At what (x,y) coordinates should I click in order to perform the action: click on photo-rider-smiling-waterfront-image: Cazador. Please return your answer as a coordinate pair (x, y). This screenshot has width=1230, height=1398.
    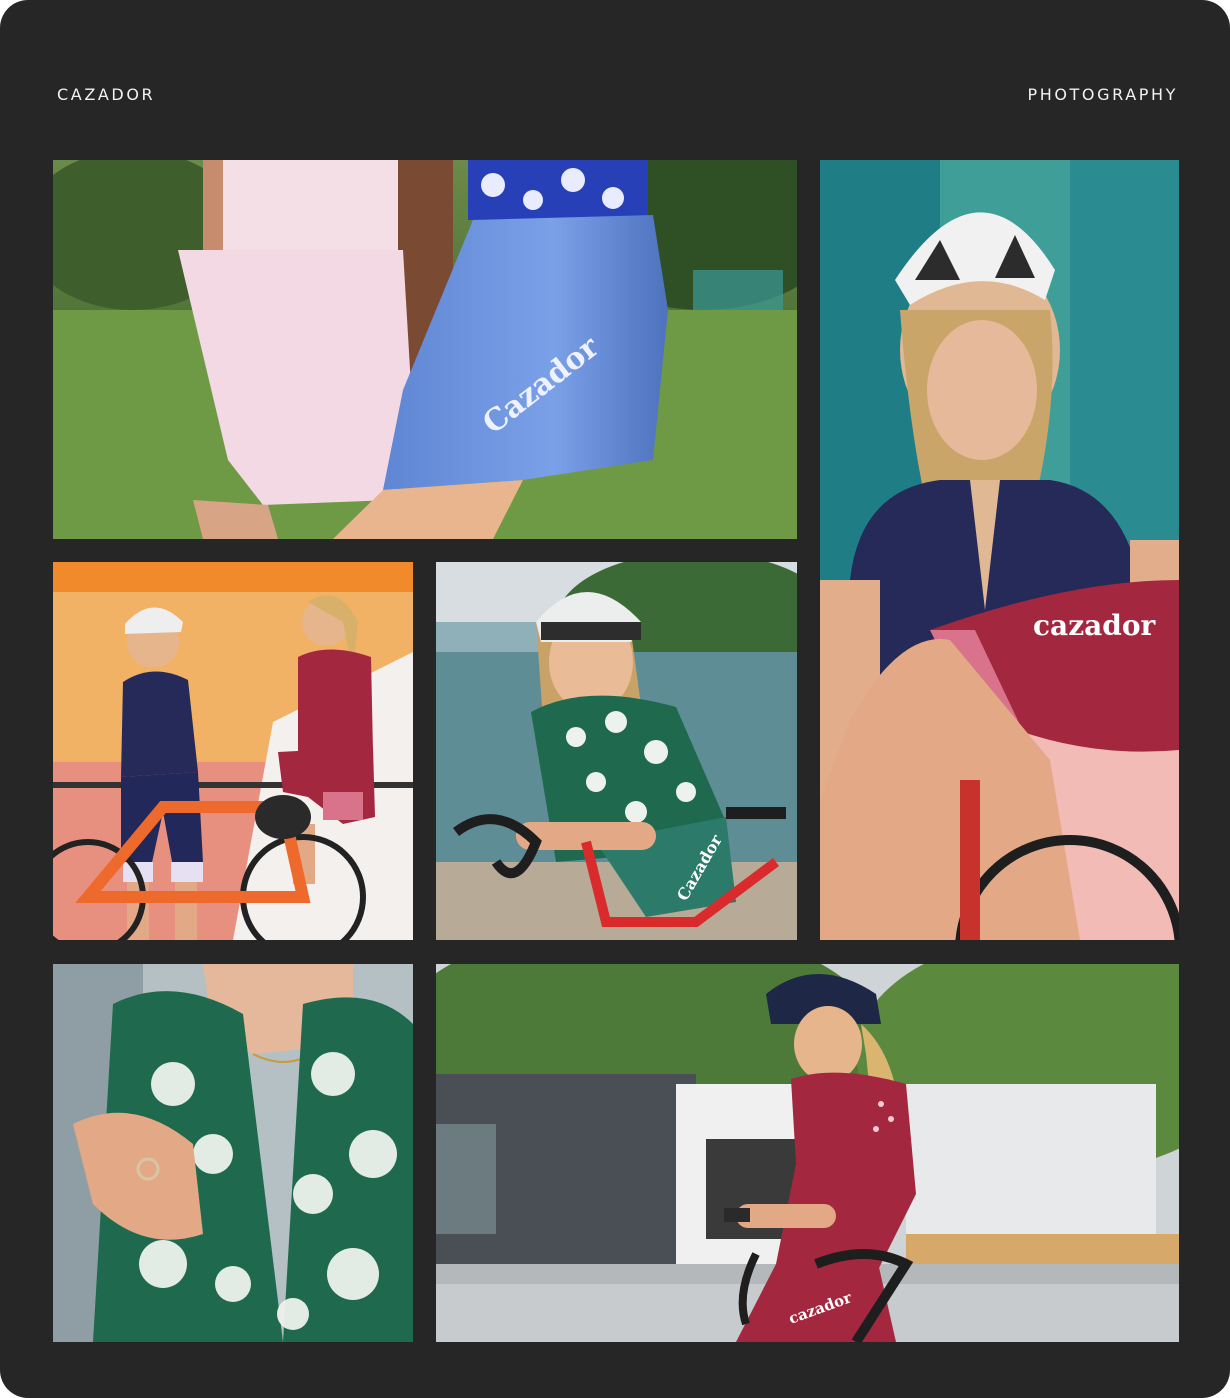
    Looking at the image, I should click on (616, 751).